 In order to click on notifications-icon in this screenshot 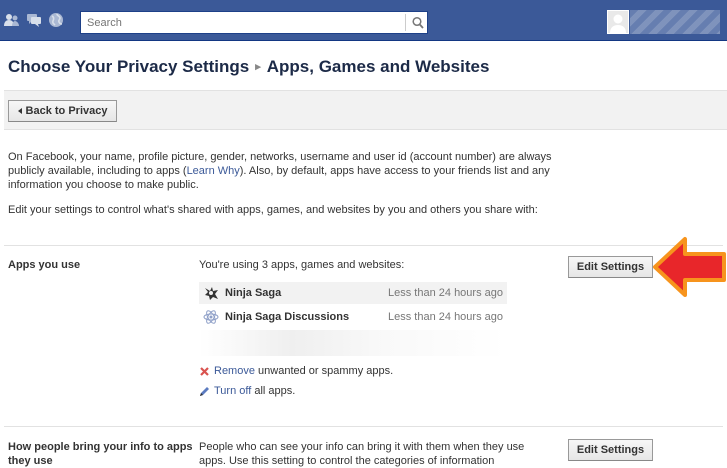, I will do `click(56, 20)`.